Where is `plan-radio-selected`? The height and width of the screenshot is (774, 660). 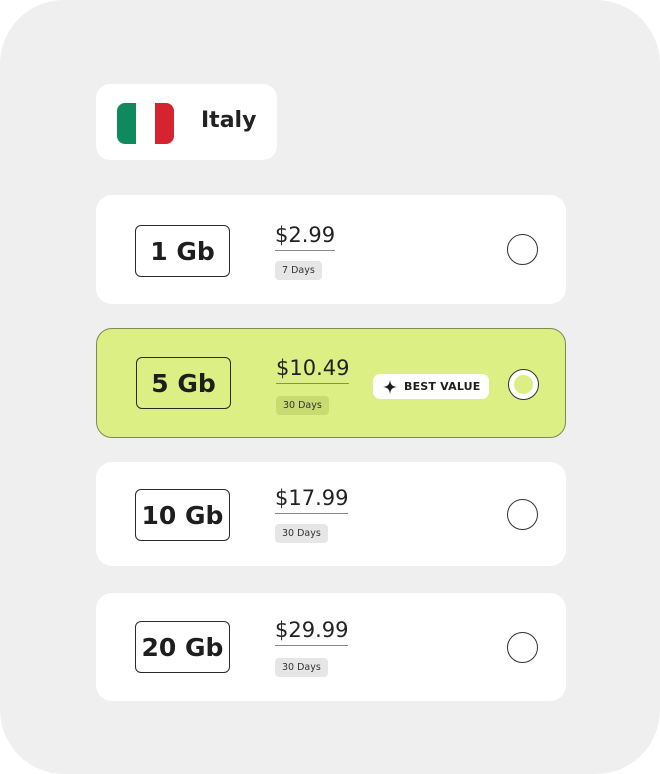 plan-radio-selected is located at coordinates (523, 384).